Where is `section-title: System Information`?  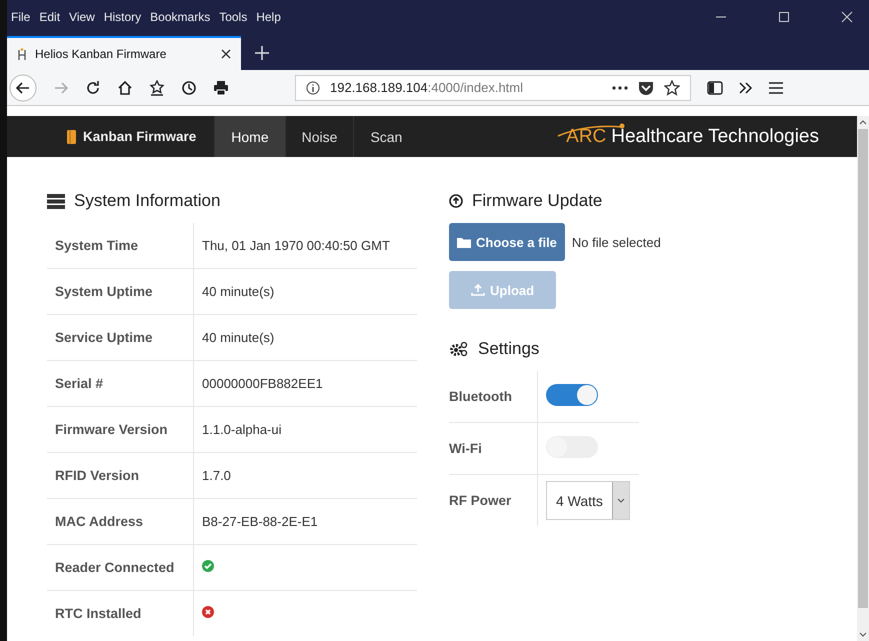 section-title: System Information is located at coordinates (147, 201).